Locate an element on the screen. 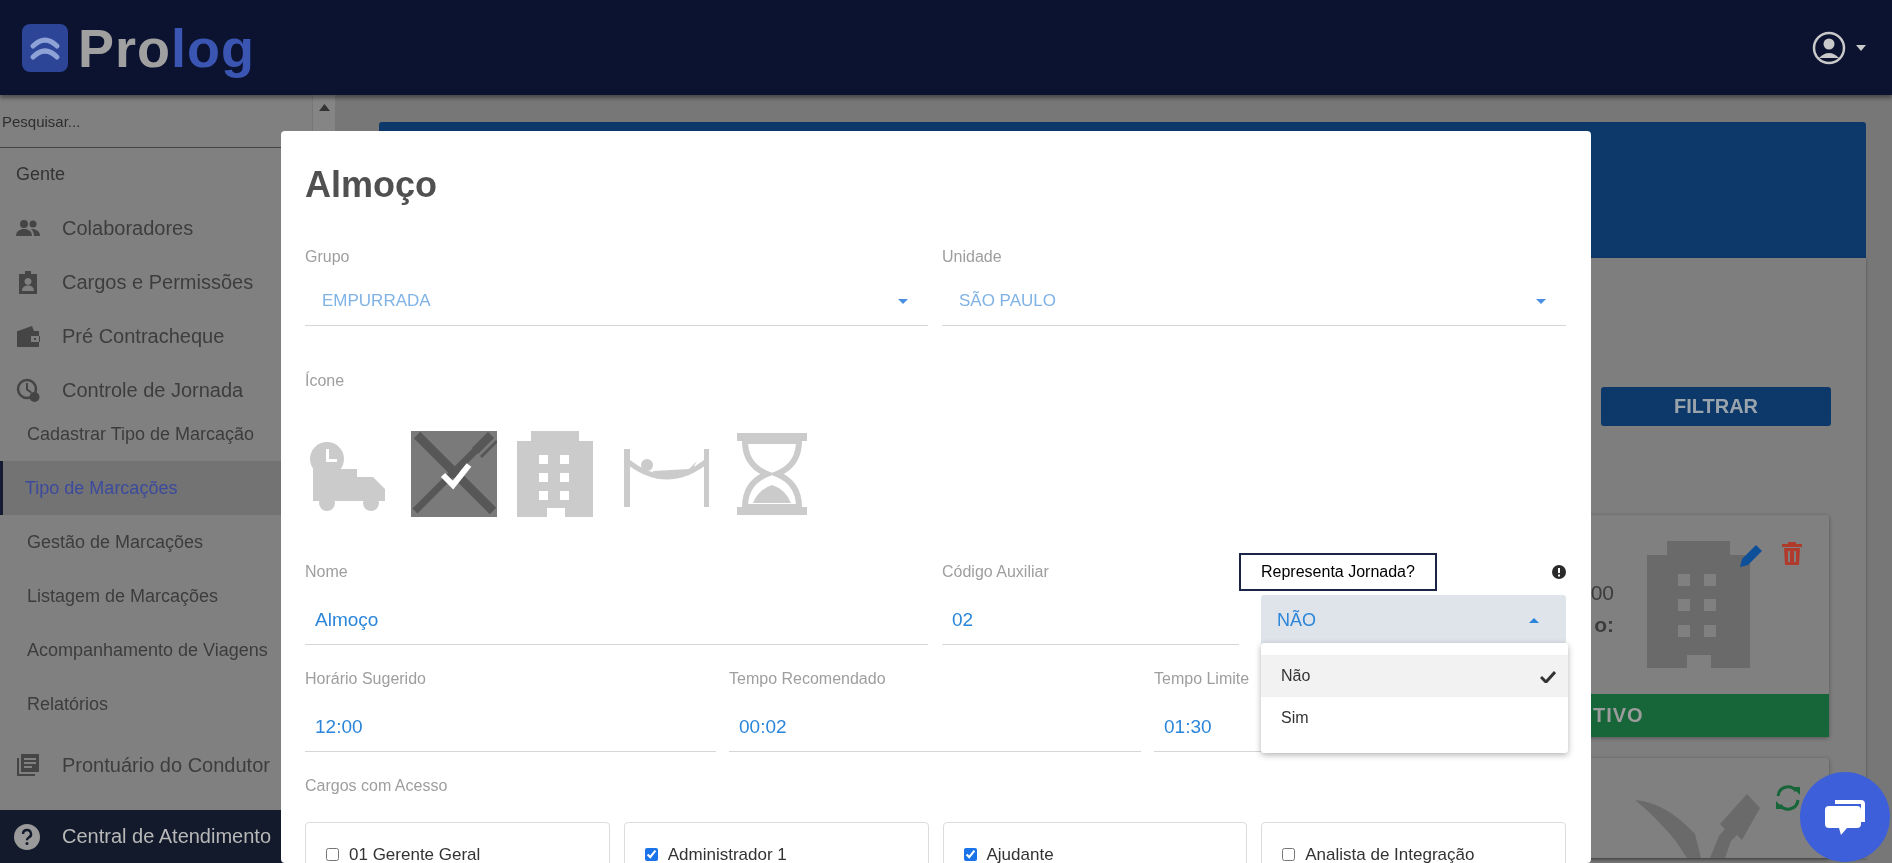 This screenshot has width=1892, height=863. field-label: Tempo Limite is located at coordinates (1202, 679).